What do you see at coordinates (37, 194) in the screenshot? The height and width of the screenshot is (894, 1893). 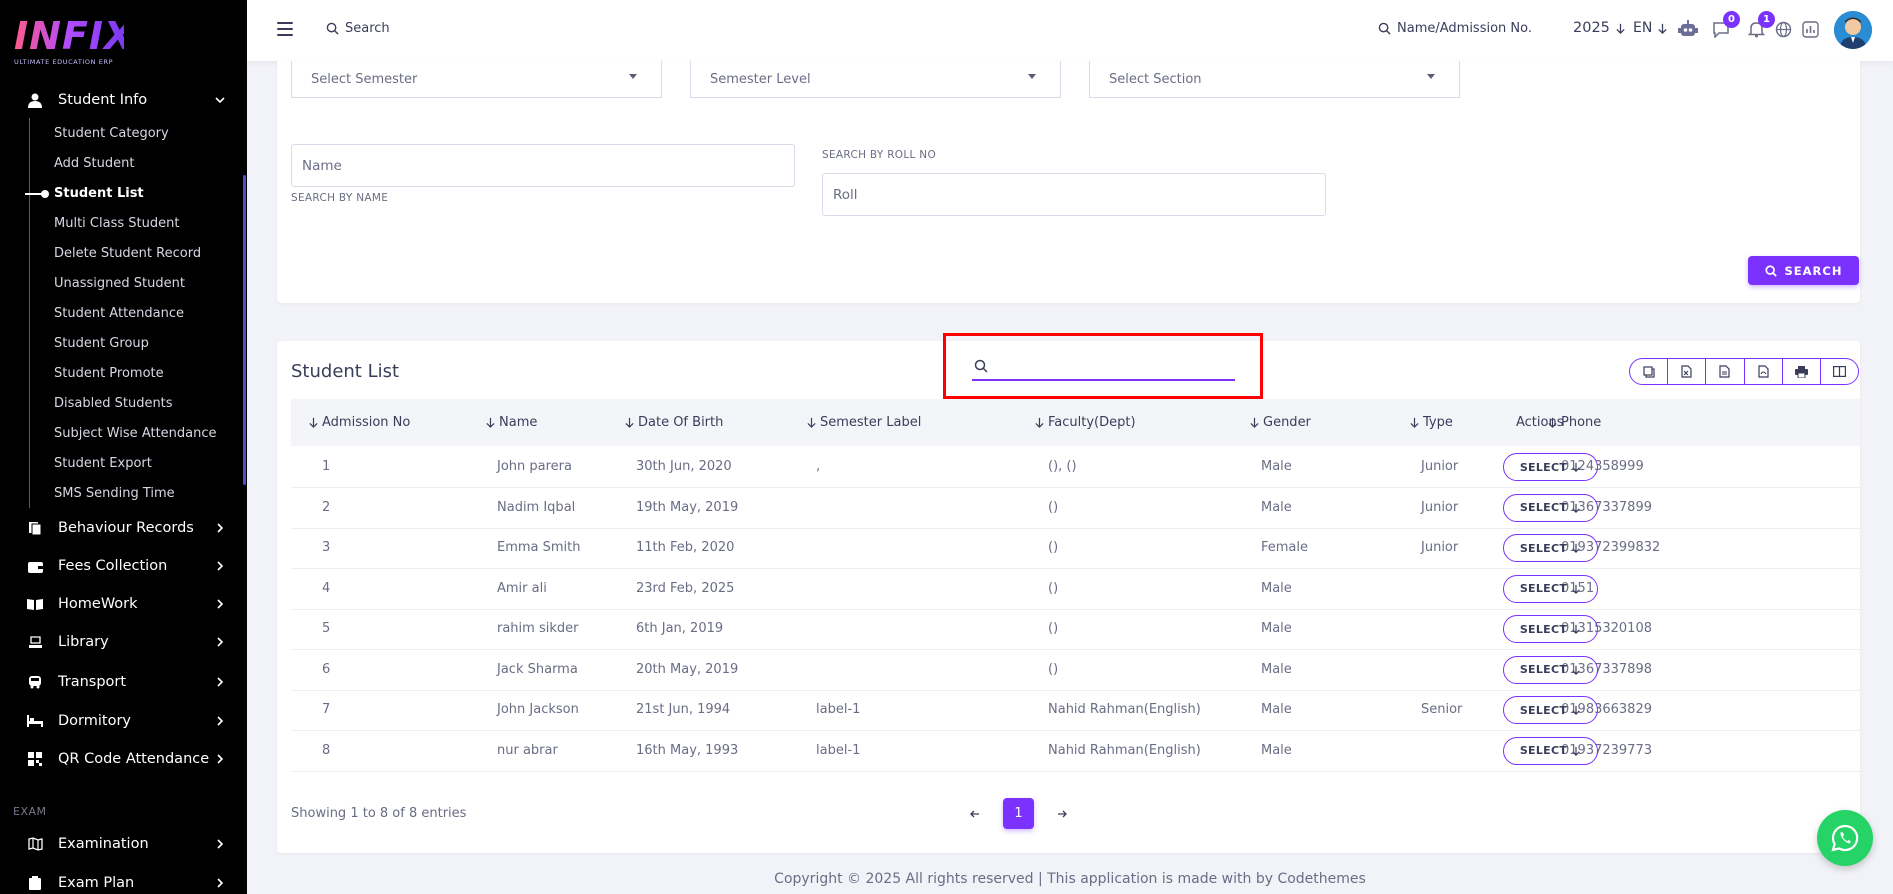 I see `active-indicator` at bounding box center [37, 194].